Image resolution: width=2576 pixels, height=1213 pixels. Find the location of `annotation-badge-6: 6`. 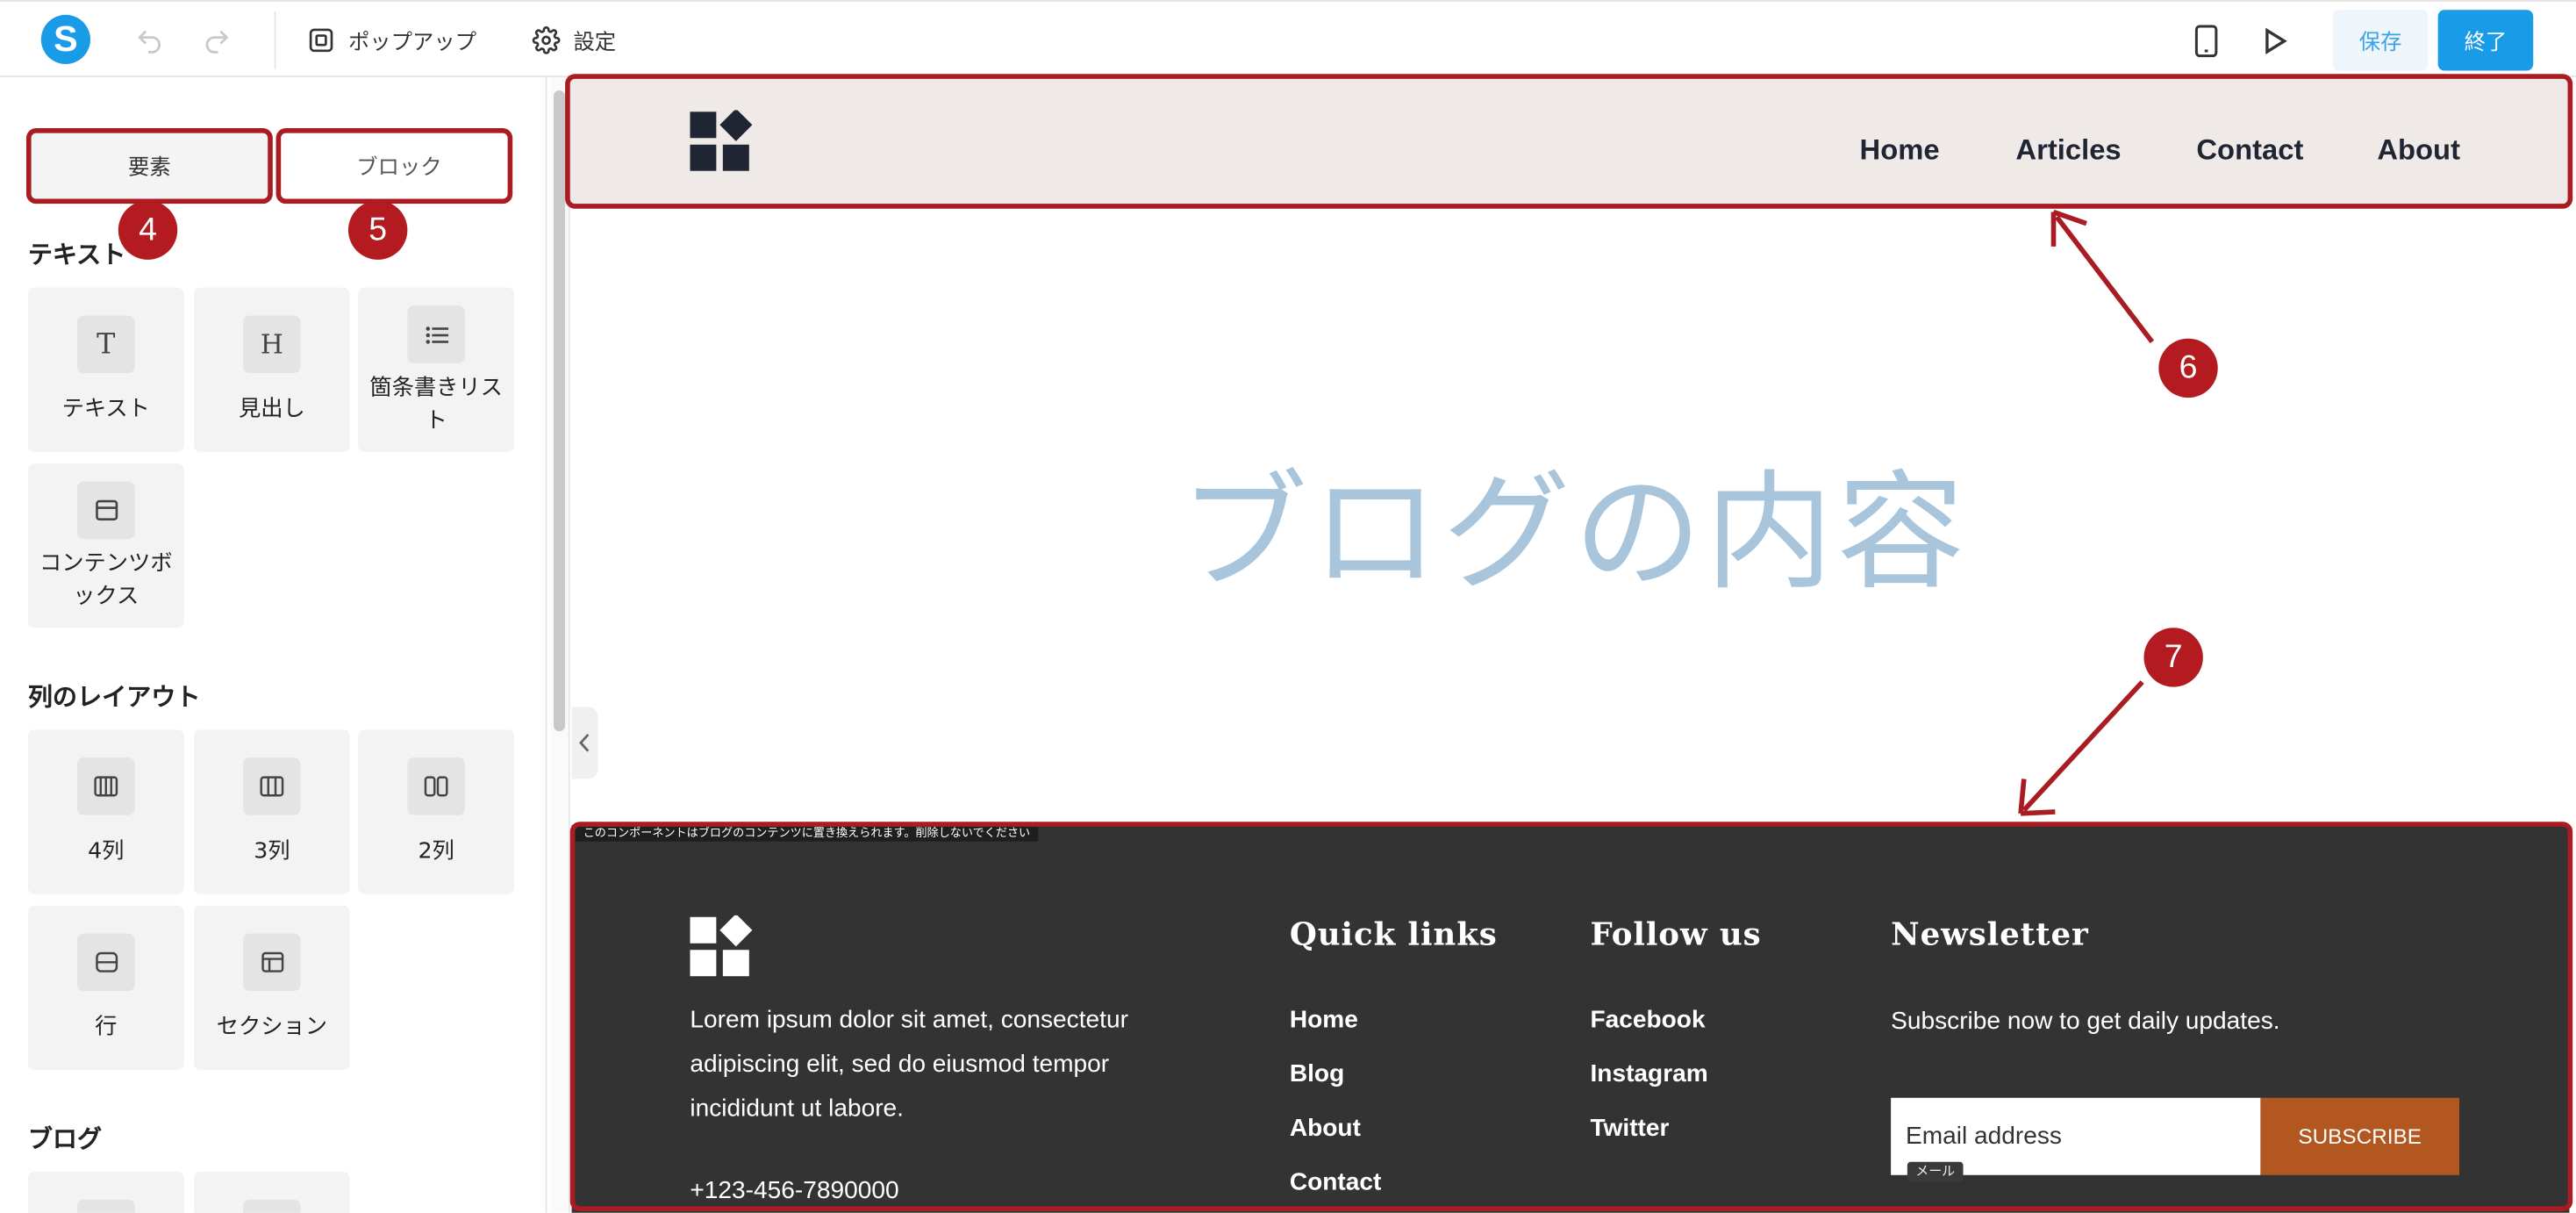

annotation-badge-6: 6 is located at coordinates (2188, 368).